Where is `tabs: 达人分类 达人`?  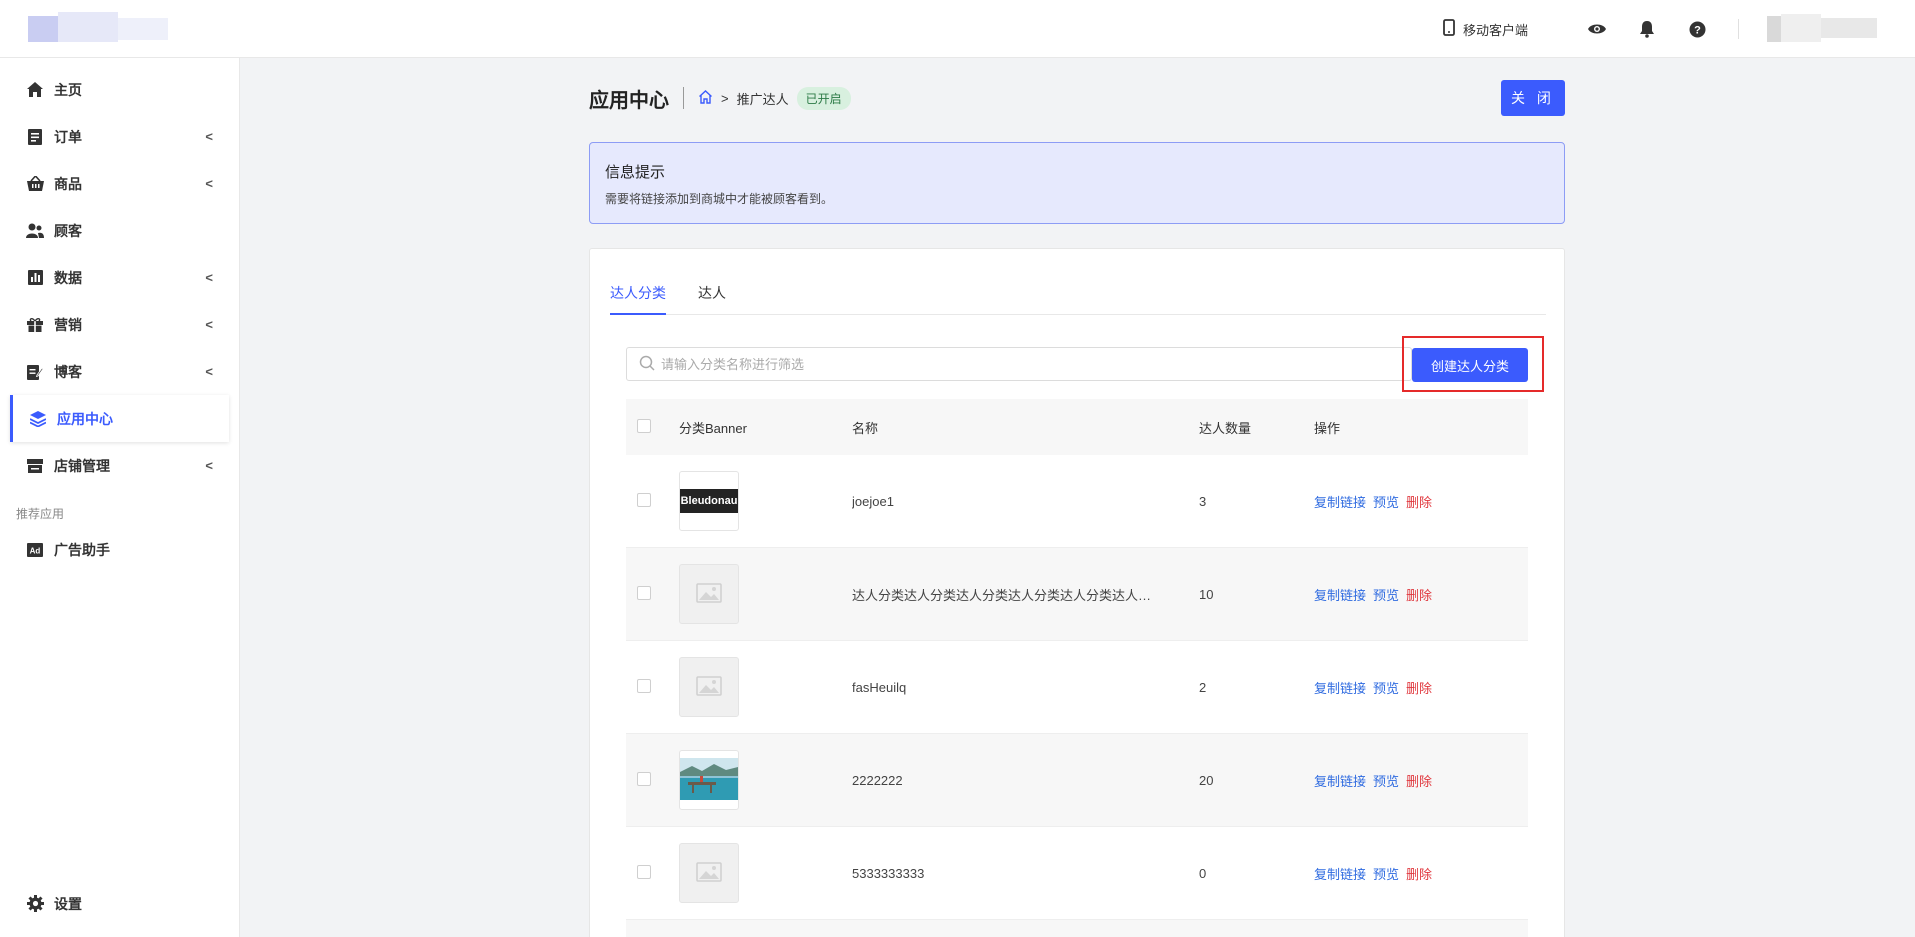 tabs: 达人分类 达人 is located at coordinates (1078, 294).